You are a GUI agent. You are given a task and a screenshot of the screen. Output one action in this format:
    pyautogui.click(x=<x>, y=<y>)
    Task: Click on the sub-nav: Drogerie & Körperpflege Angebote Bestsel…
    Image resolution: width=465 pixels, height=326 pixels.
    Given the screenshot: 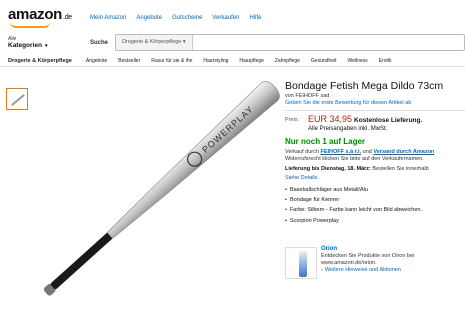 What is the action you would take?
    pyautogui.click(x=232, y=61)
    